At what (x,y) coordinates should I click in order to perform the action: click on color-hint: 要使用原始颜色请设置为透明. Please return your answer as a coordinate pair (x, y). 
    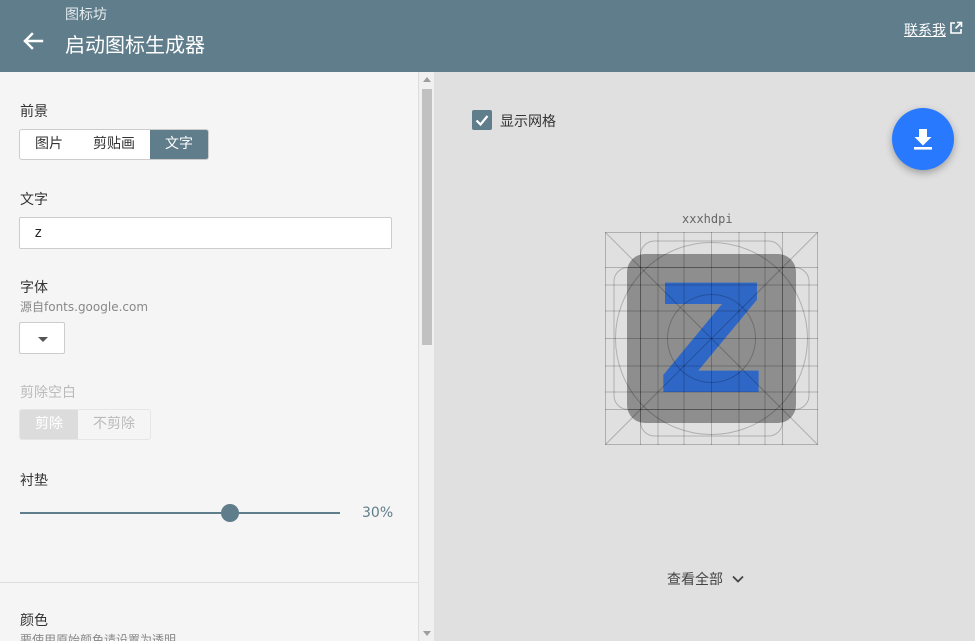
    Looking at the image, I should click on (98, 637).